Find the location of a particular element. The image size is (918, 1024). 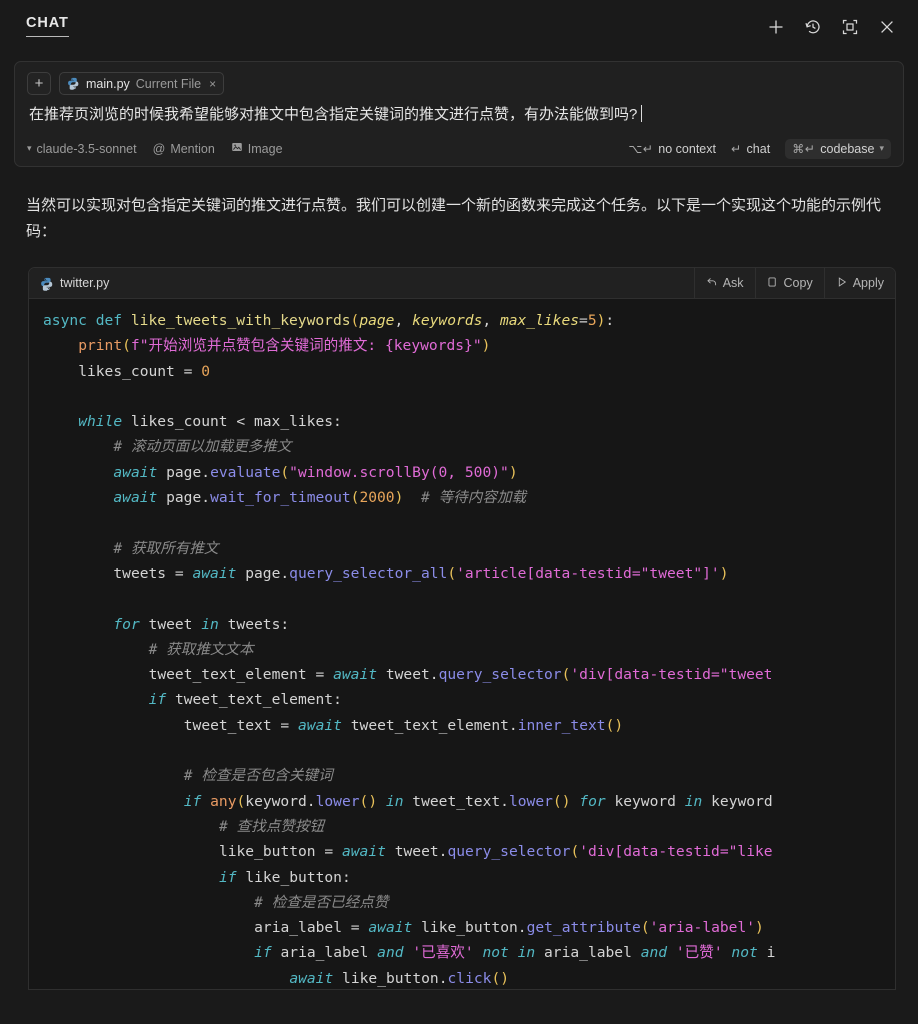

copy-icon is located at coordinates (773, 283).